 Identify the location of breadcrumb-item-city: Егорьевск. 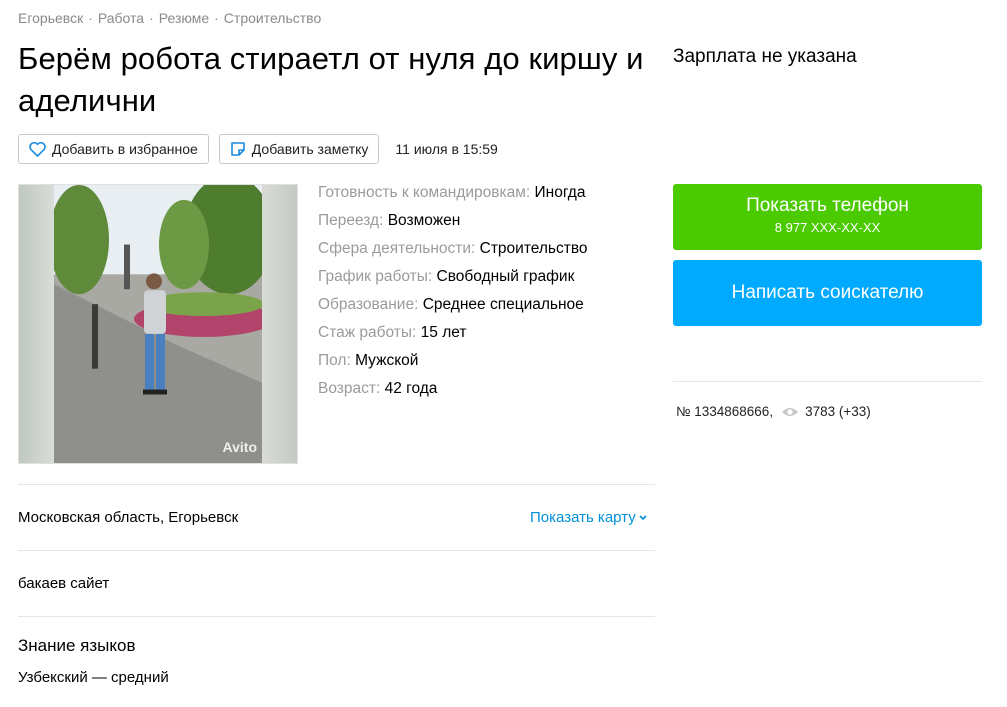
(50, 18).